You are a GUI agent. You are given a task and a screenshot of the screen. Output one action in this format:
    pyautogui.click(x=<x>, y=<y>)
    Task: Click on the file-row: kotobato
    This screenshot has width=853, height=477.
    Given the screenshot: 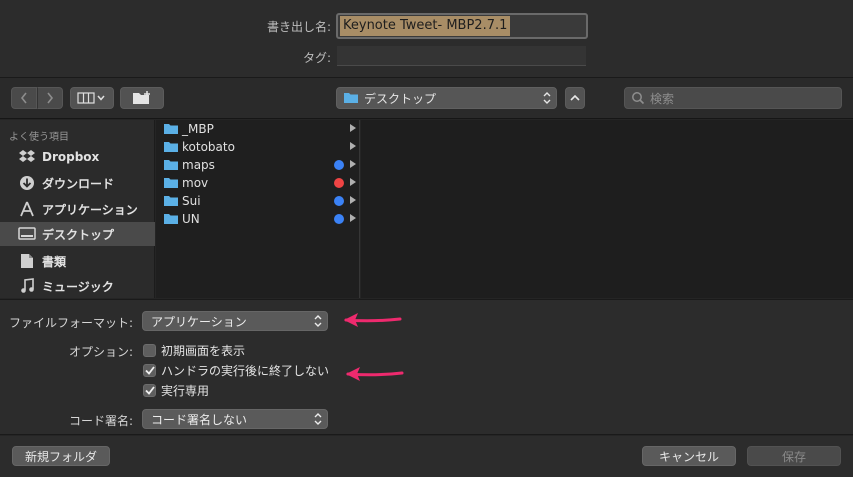 What is the action you would take?
    pyautogui.click(x=258, y=147)
    